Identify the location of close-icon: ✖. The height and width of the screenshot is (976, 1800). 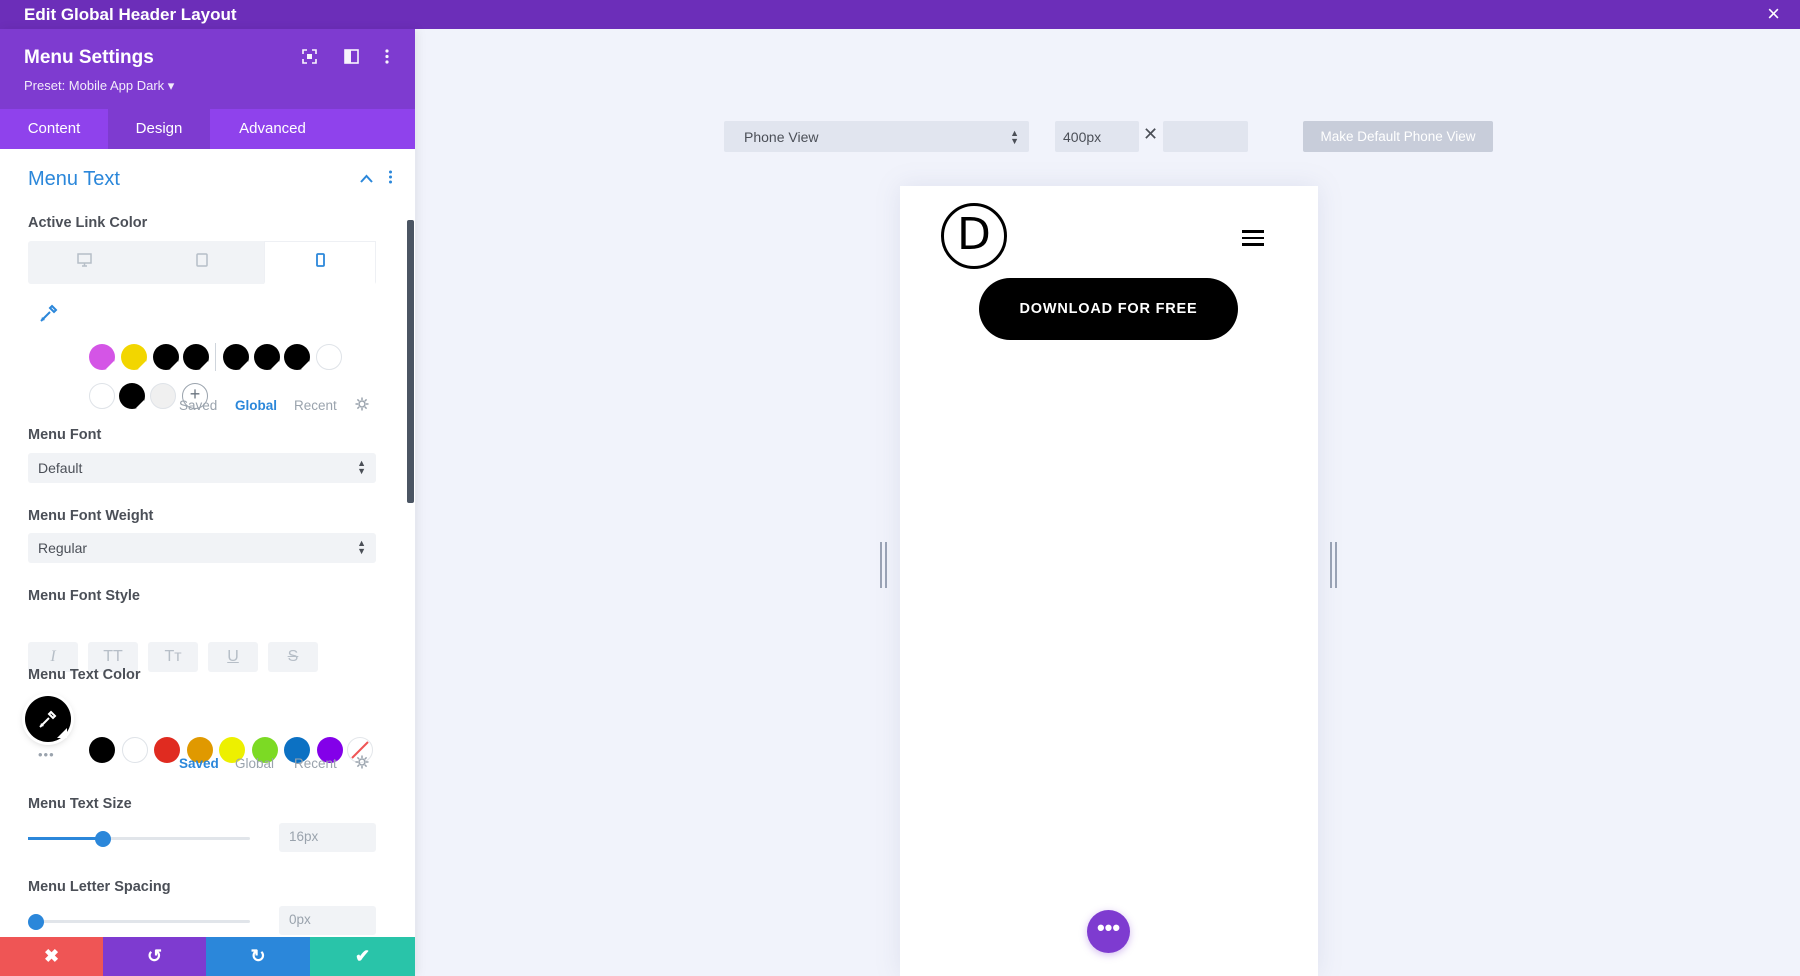
(51, 956).